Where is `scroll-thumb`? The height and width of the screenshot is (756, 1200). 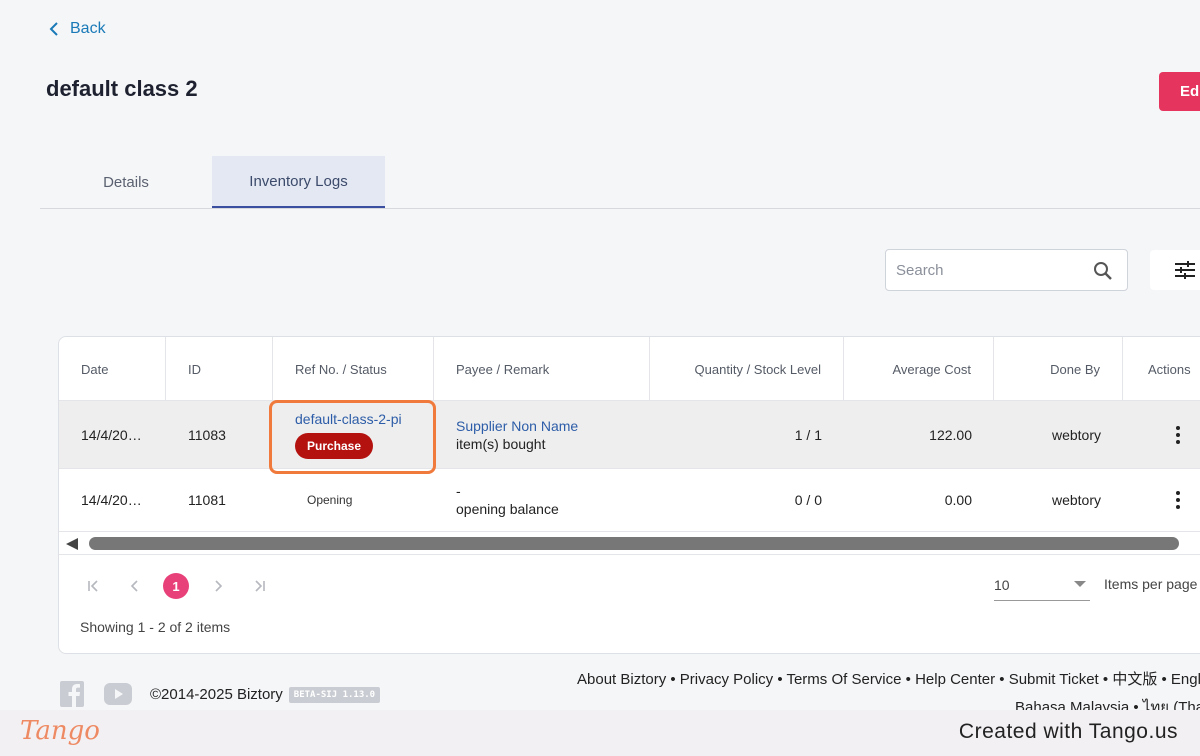 scroll-thumb is located at coordinates (634, 543).